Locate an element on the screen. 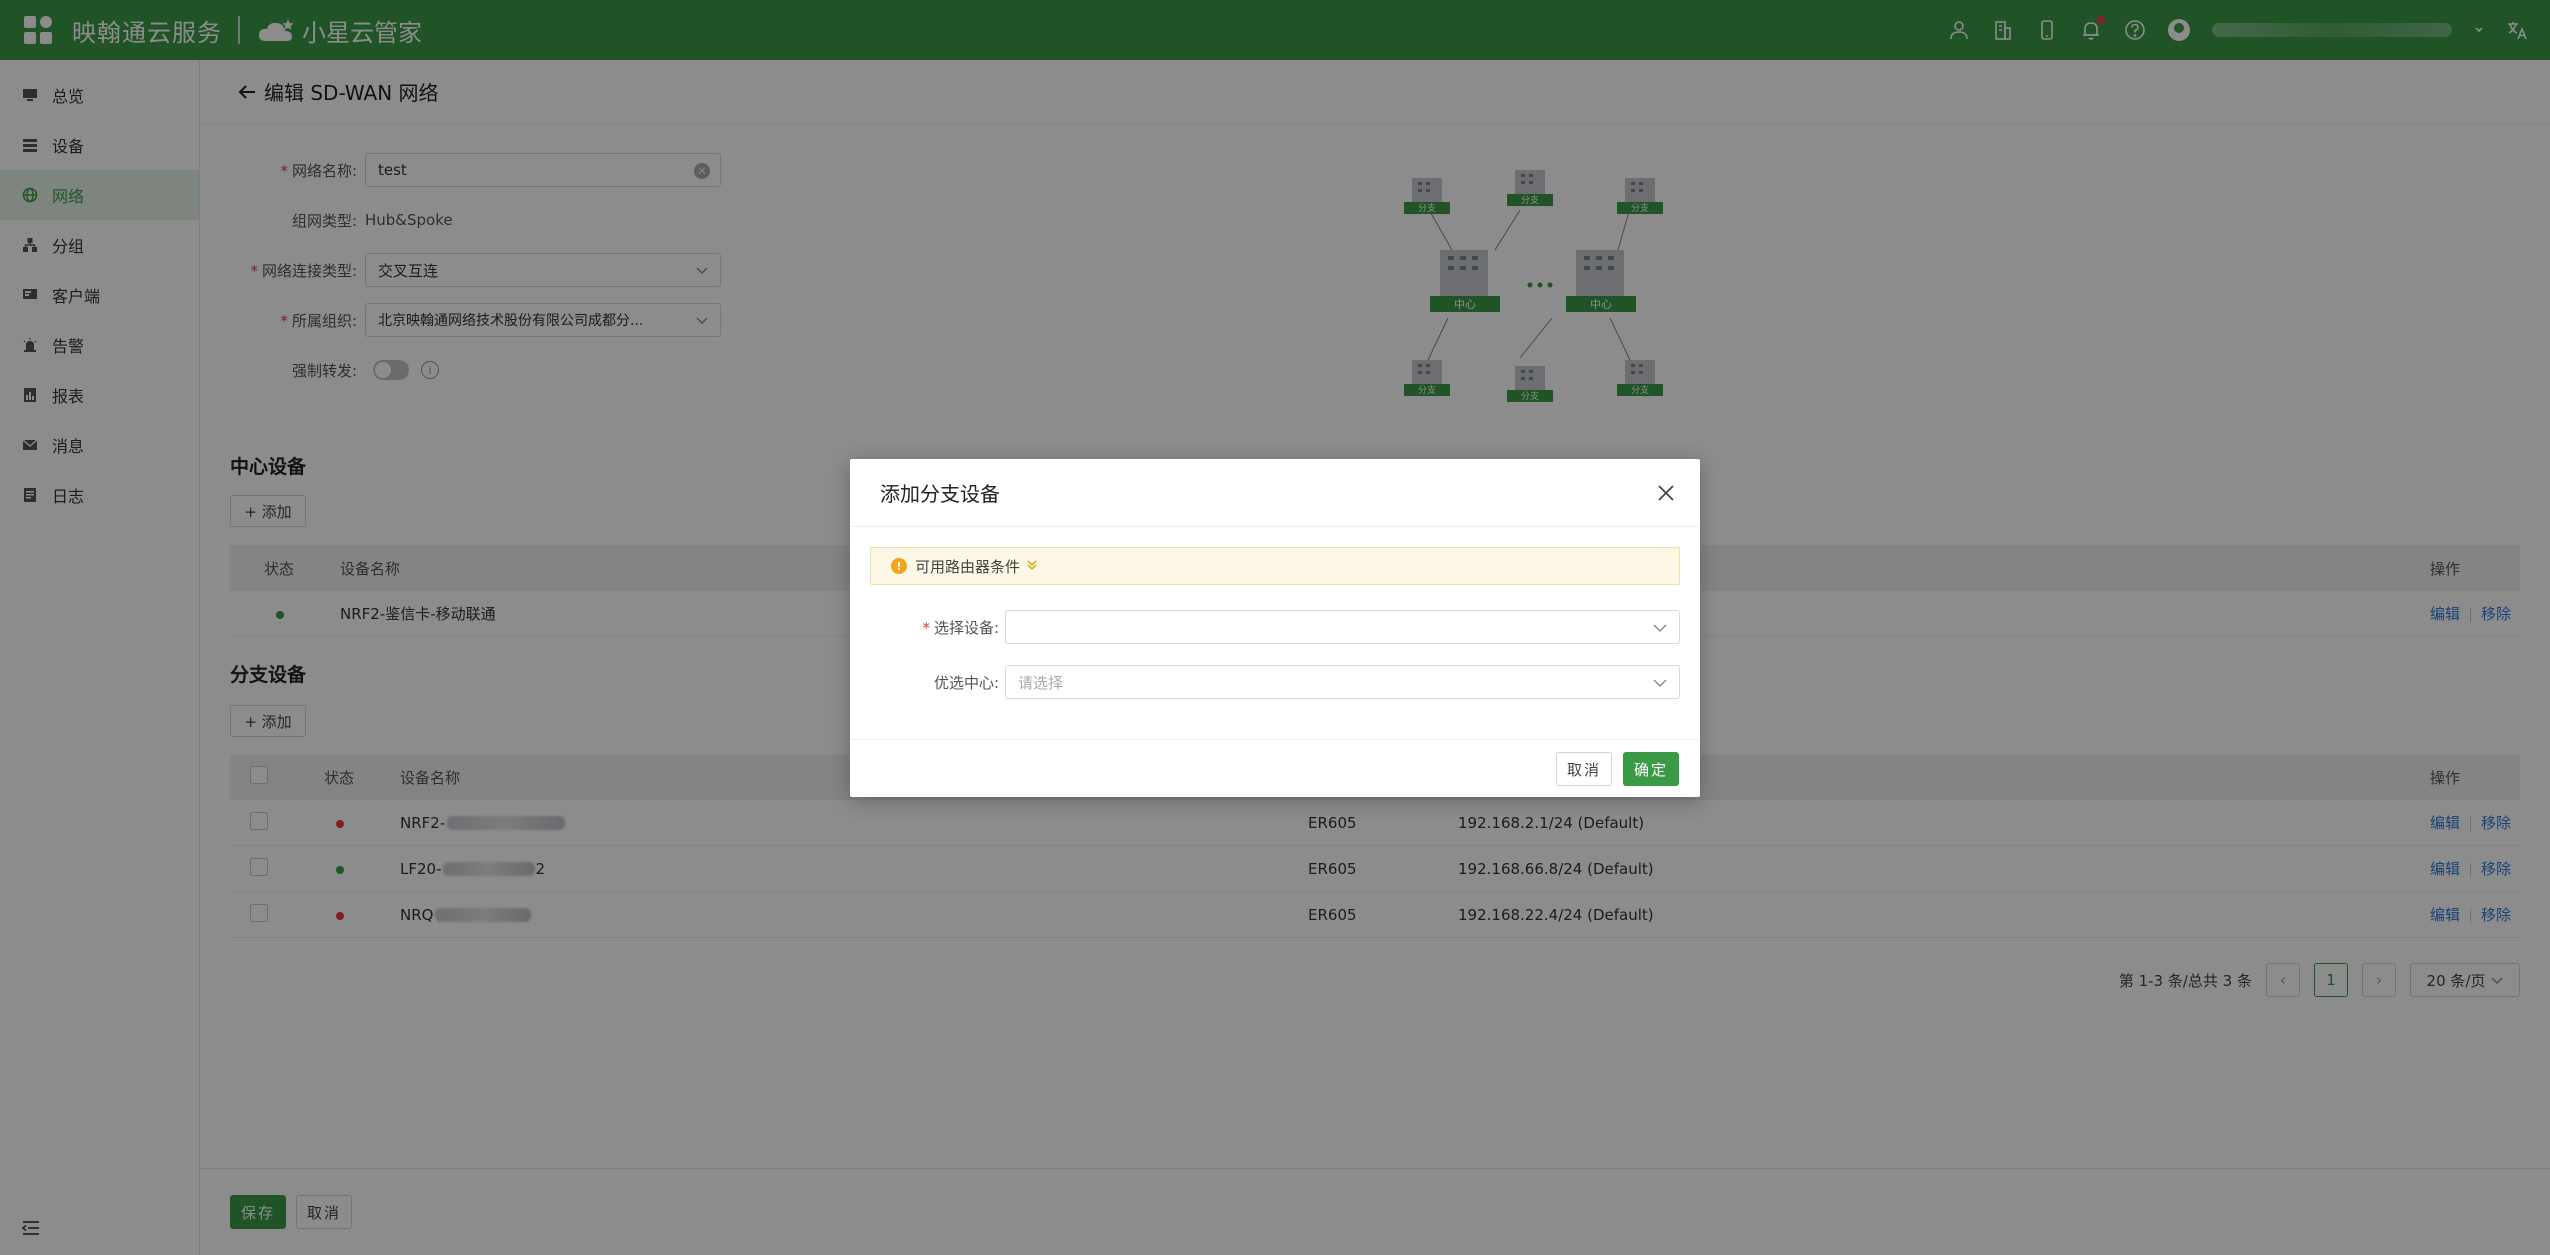 The width and height of the screenshot is (2550, 1255). warning-icon: ! is located at coordinates (899, 566).